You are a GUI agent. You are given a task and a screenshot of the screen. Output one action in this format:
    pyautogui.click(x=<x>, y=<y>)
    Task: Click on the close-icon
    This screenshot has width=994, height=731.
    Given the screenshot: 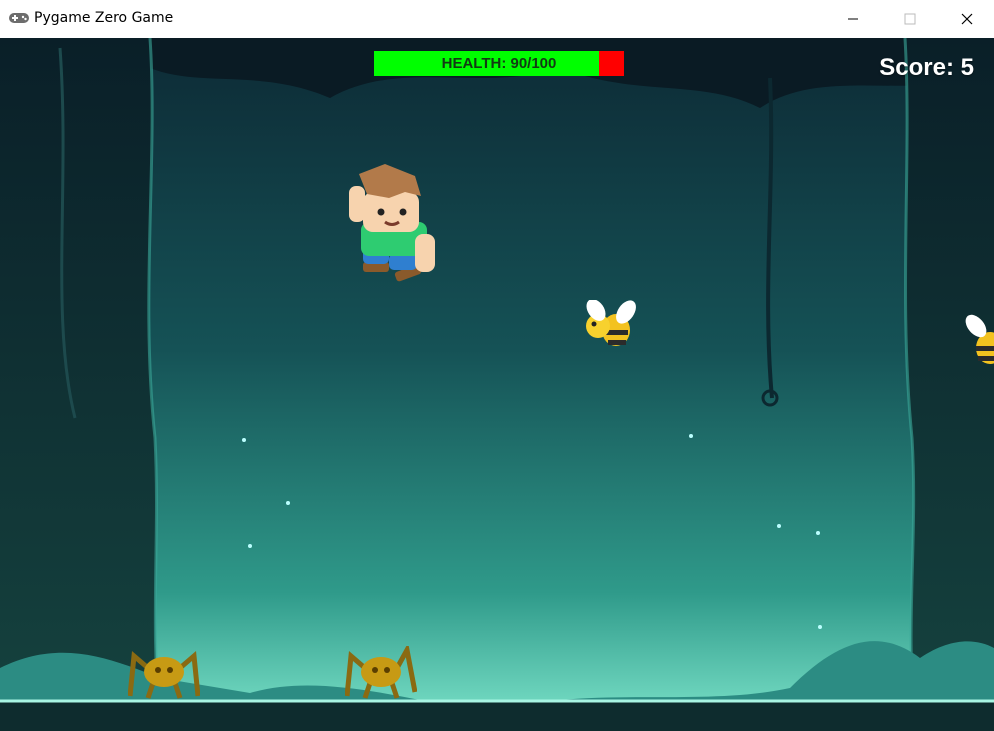 What is the action you would take?
    pyautogui.click(x=967, y=19)
    